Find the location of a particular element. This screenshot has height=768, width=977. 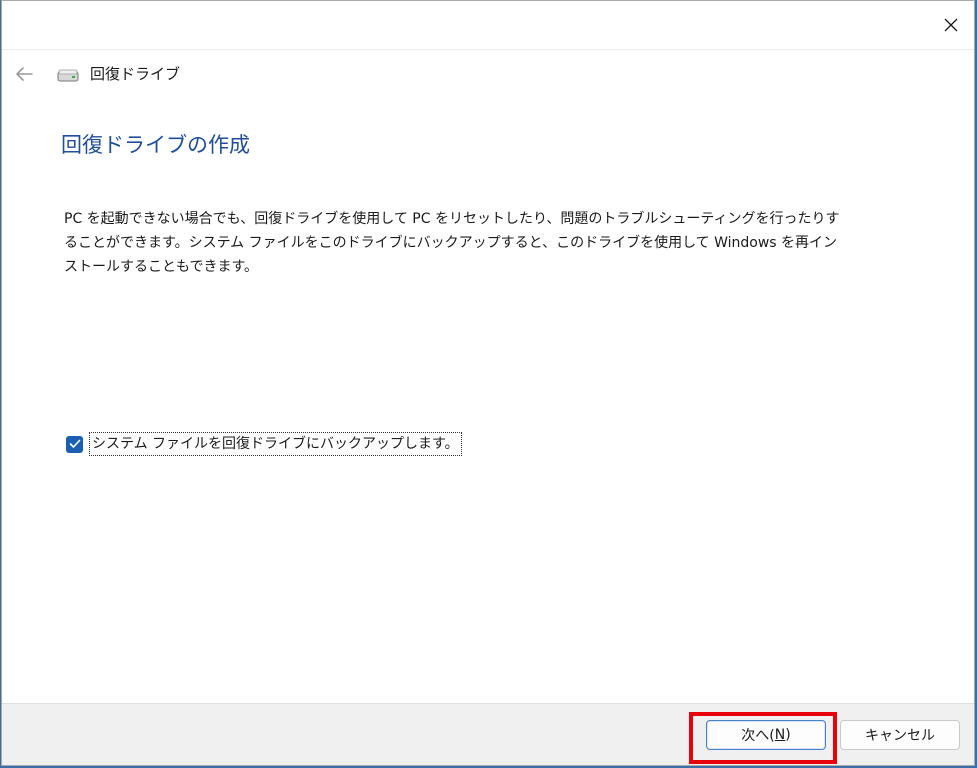

backup-checkbox-label: システム ファイルを回復ドライブにバックアップします。 is located at coordinates (275, 444).